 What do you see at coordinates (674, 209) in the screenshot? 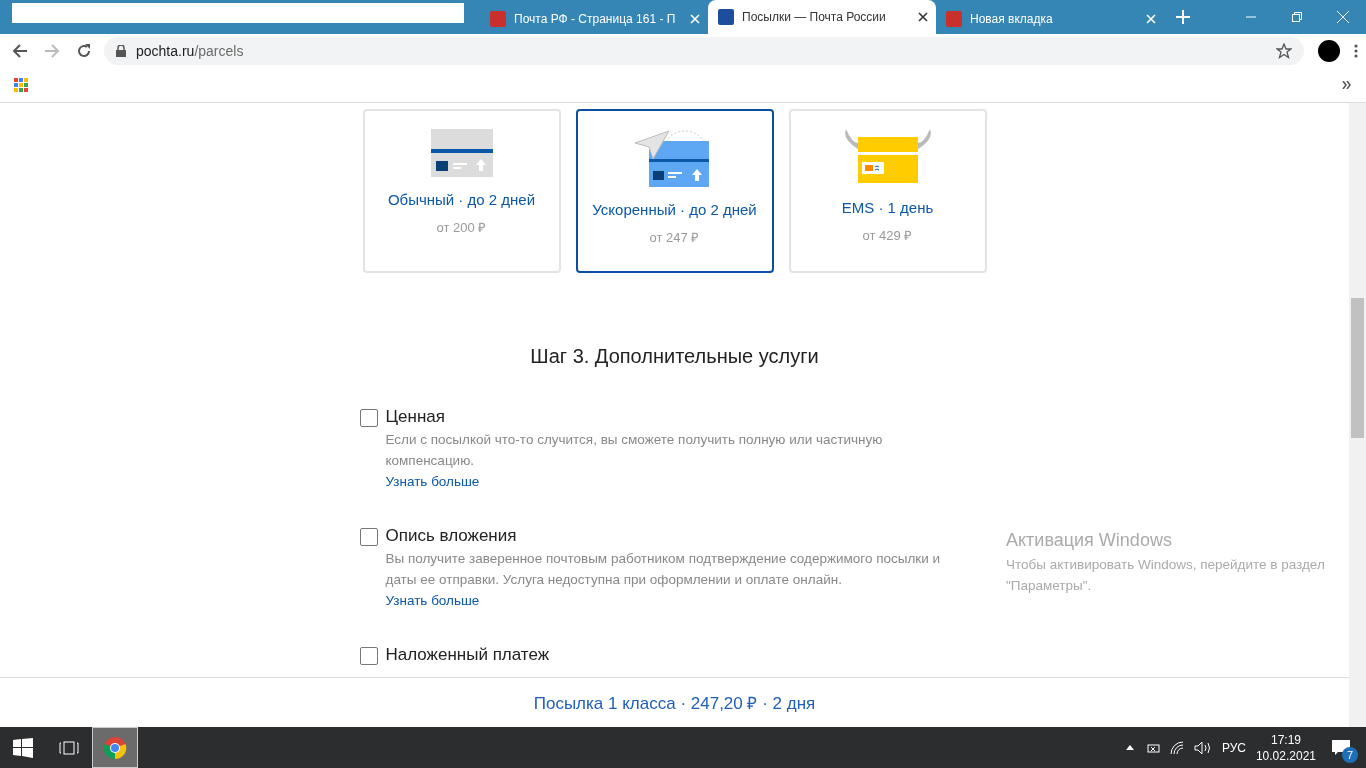
I see `option-title: Ускоренный · до 2 дней` at bounding box center [674, 209].